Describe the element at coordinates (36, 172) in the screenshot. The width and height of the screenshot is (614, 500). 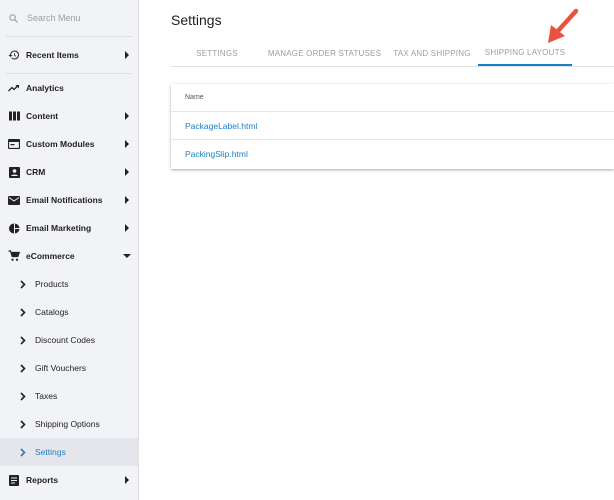
I see `sidebar-item-label: CRM` at that location.